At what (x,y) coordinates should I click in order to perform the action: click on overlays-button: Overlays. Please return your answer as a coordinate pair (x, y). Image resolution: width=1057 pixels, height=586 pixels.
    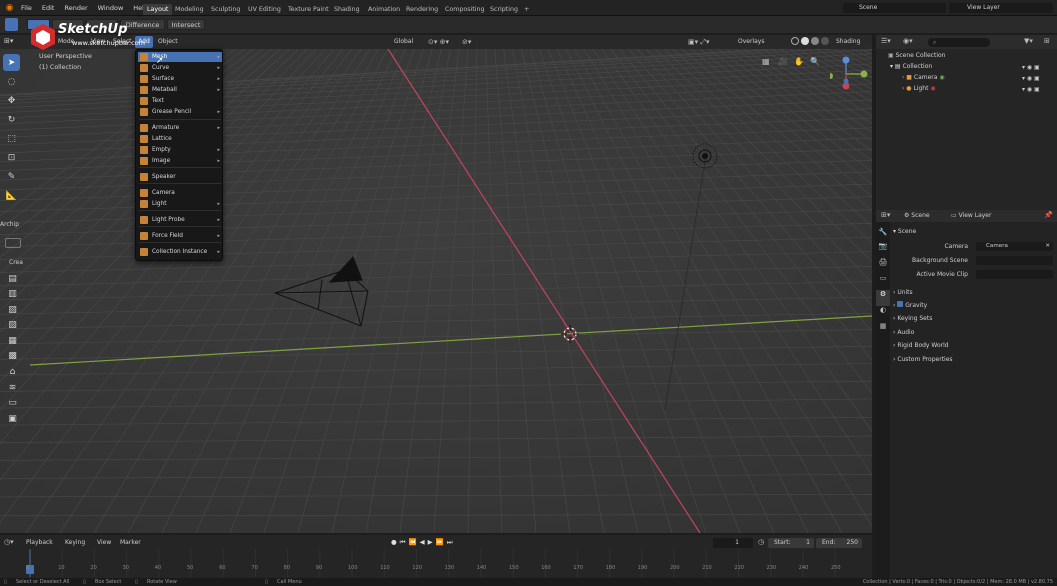
    Looking at the image, I should click on (750, 42).